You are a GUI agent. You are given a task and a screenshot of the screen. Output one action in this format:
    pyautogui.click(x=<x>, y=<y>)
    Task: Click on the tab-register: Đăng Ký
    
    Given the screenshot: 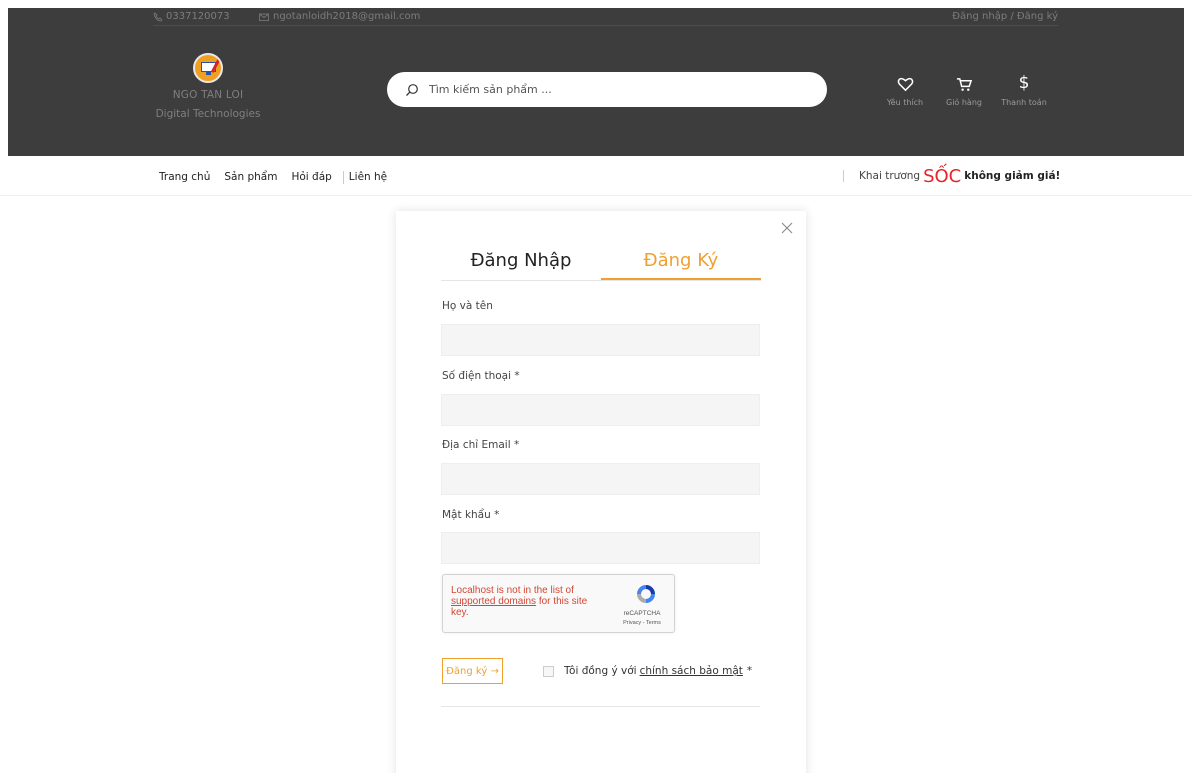 What is the action you would take?
    pyautogui.click(x=681, y=262)
    